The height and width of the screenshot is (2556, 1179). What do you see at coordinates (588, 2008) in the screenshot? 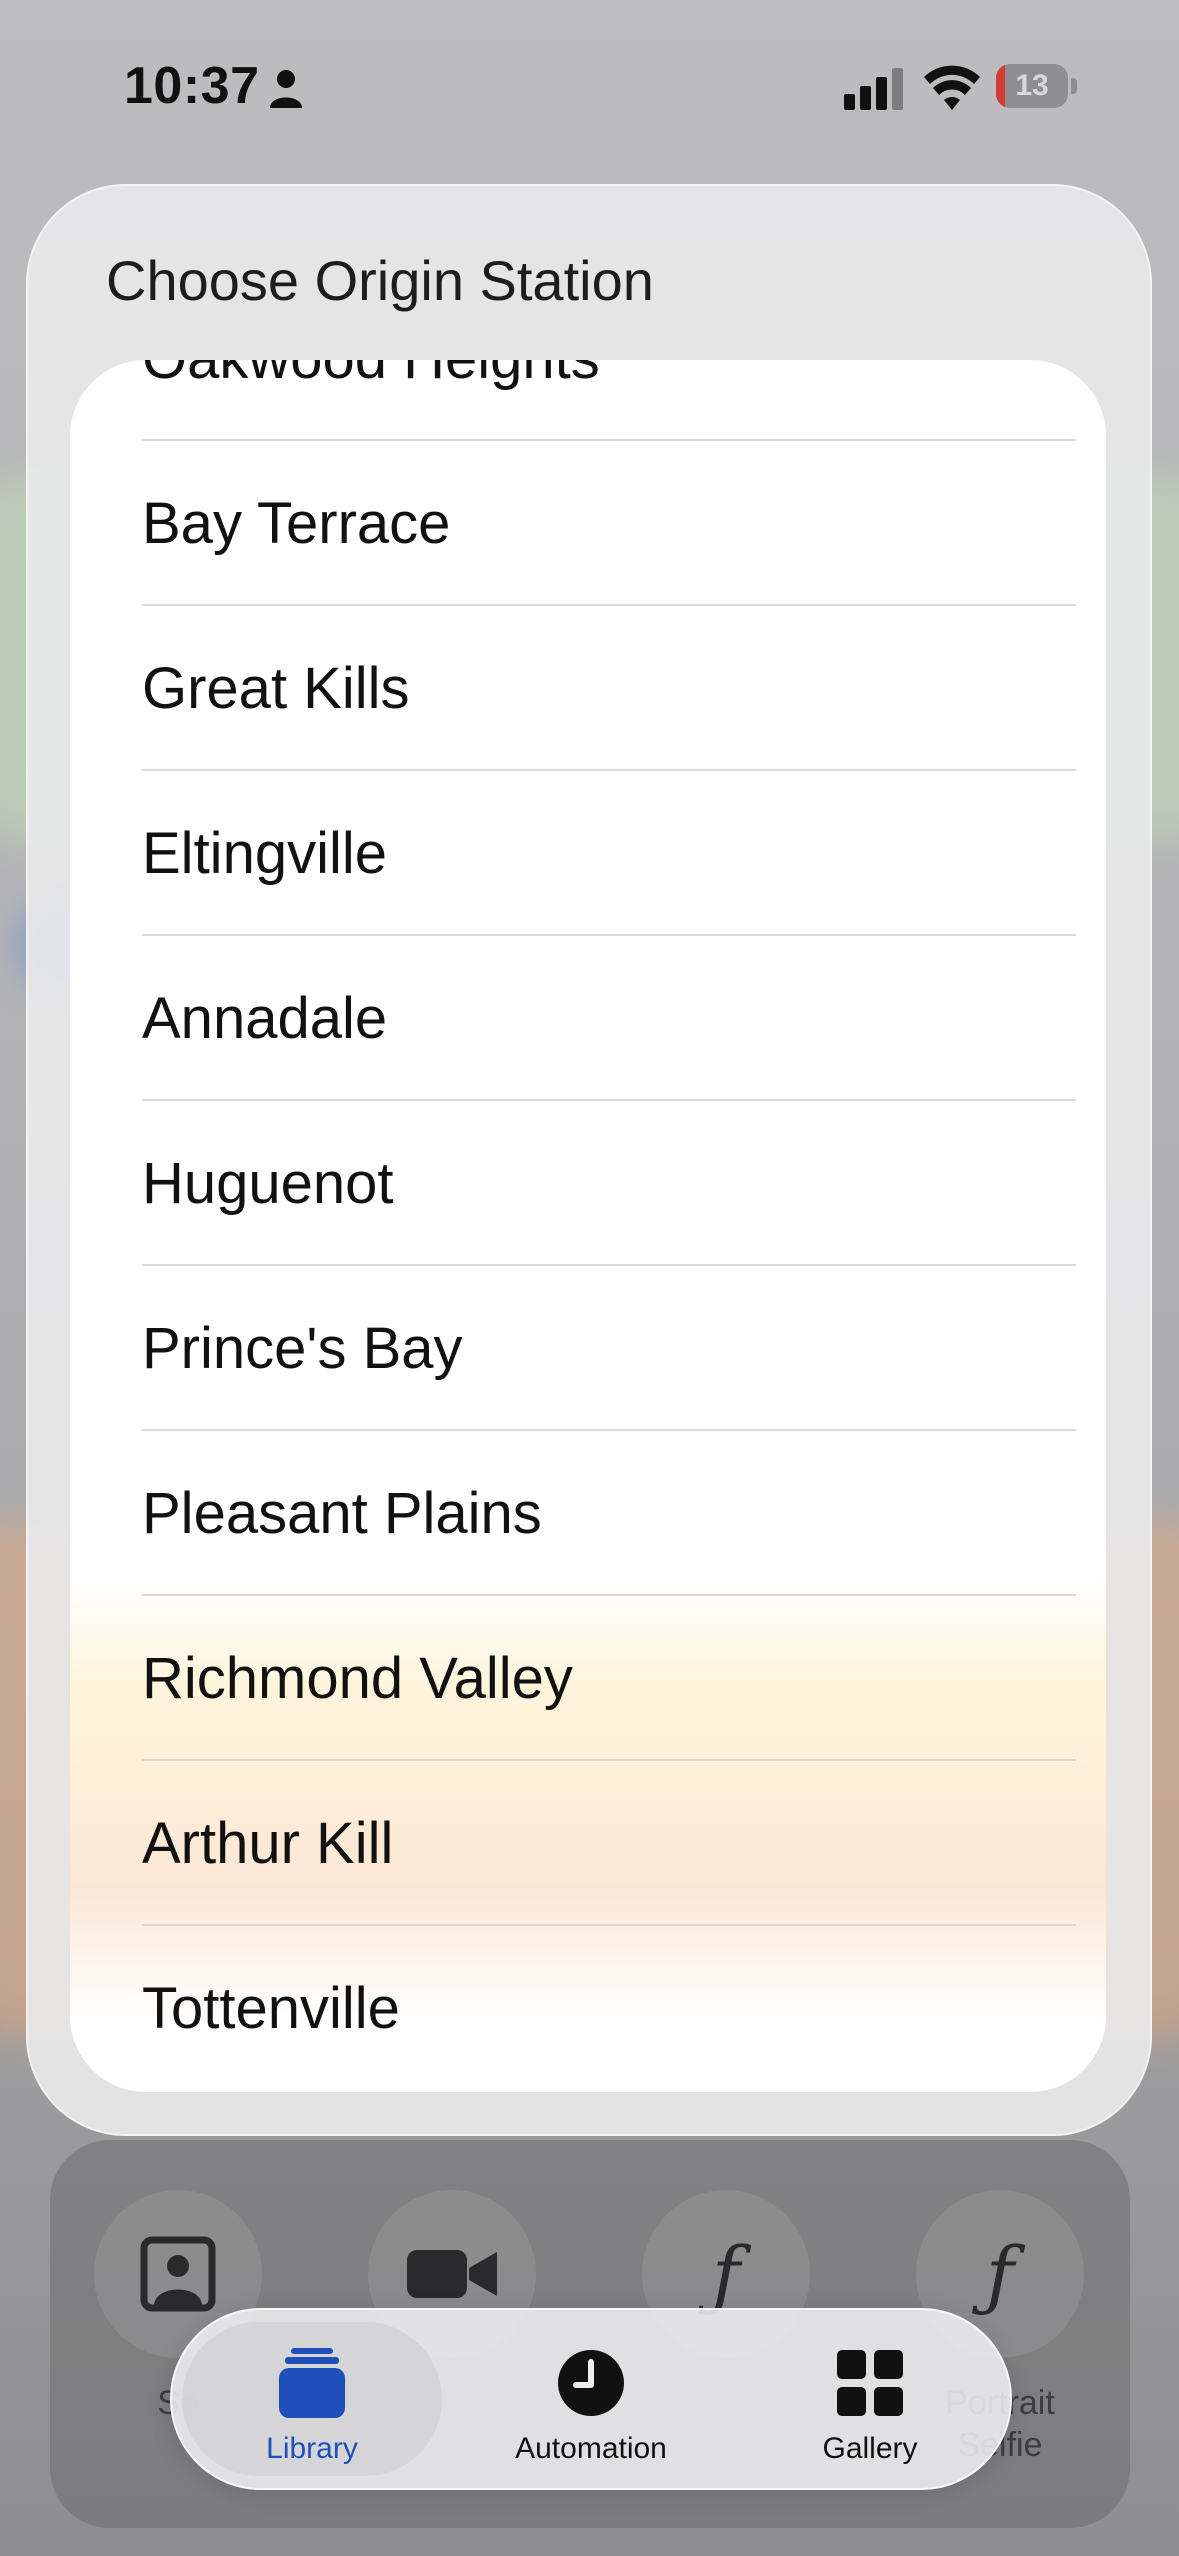
I see `station-row: Tottenville` at bounding box center [588, 2008].